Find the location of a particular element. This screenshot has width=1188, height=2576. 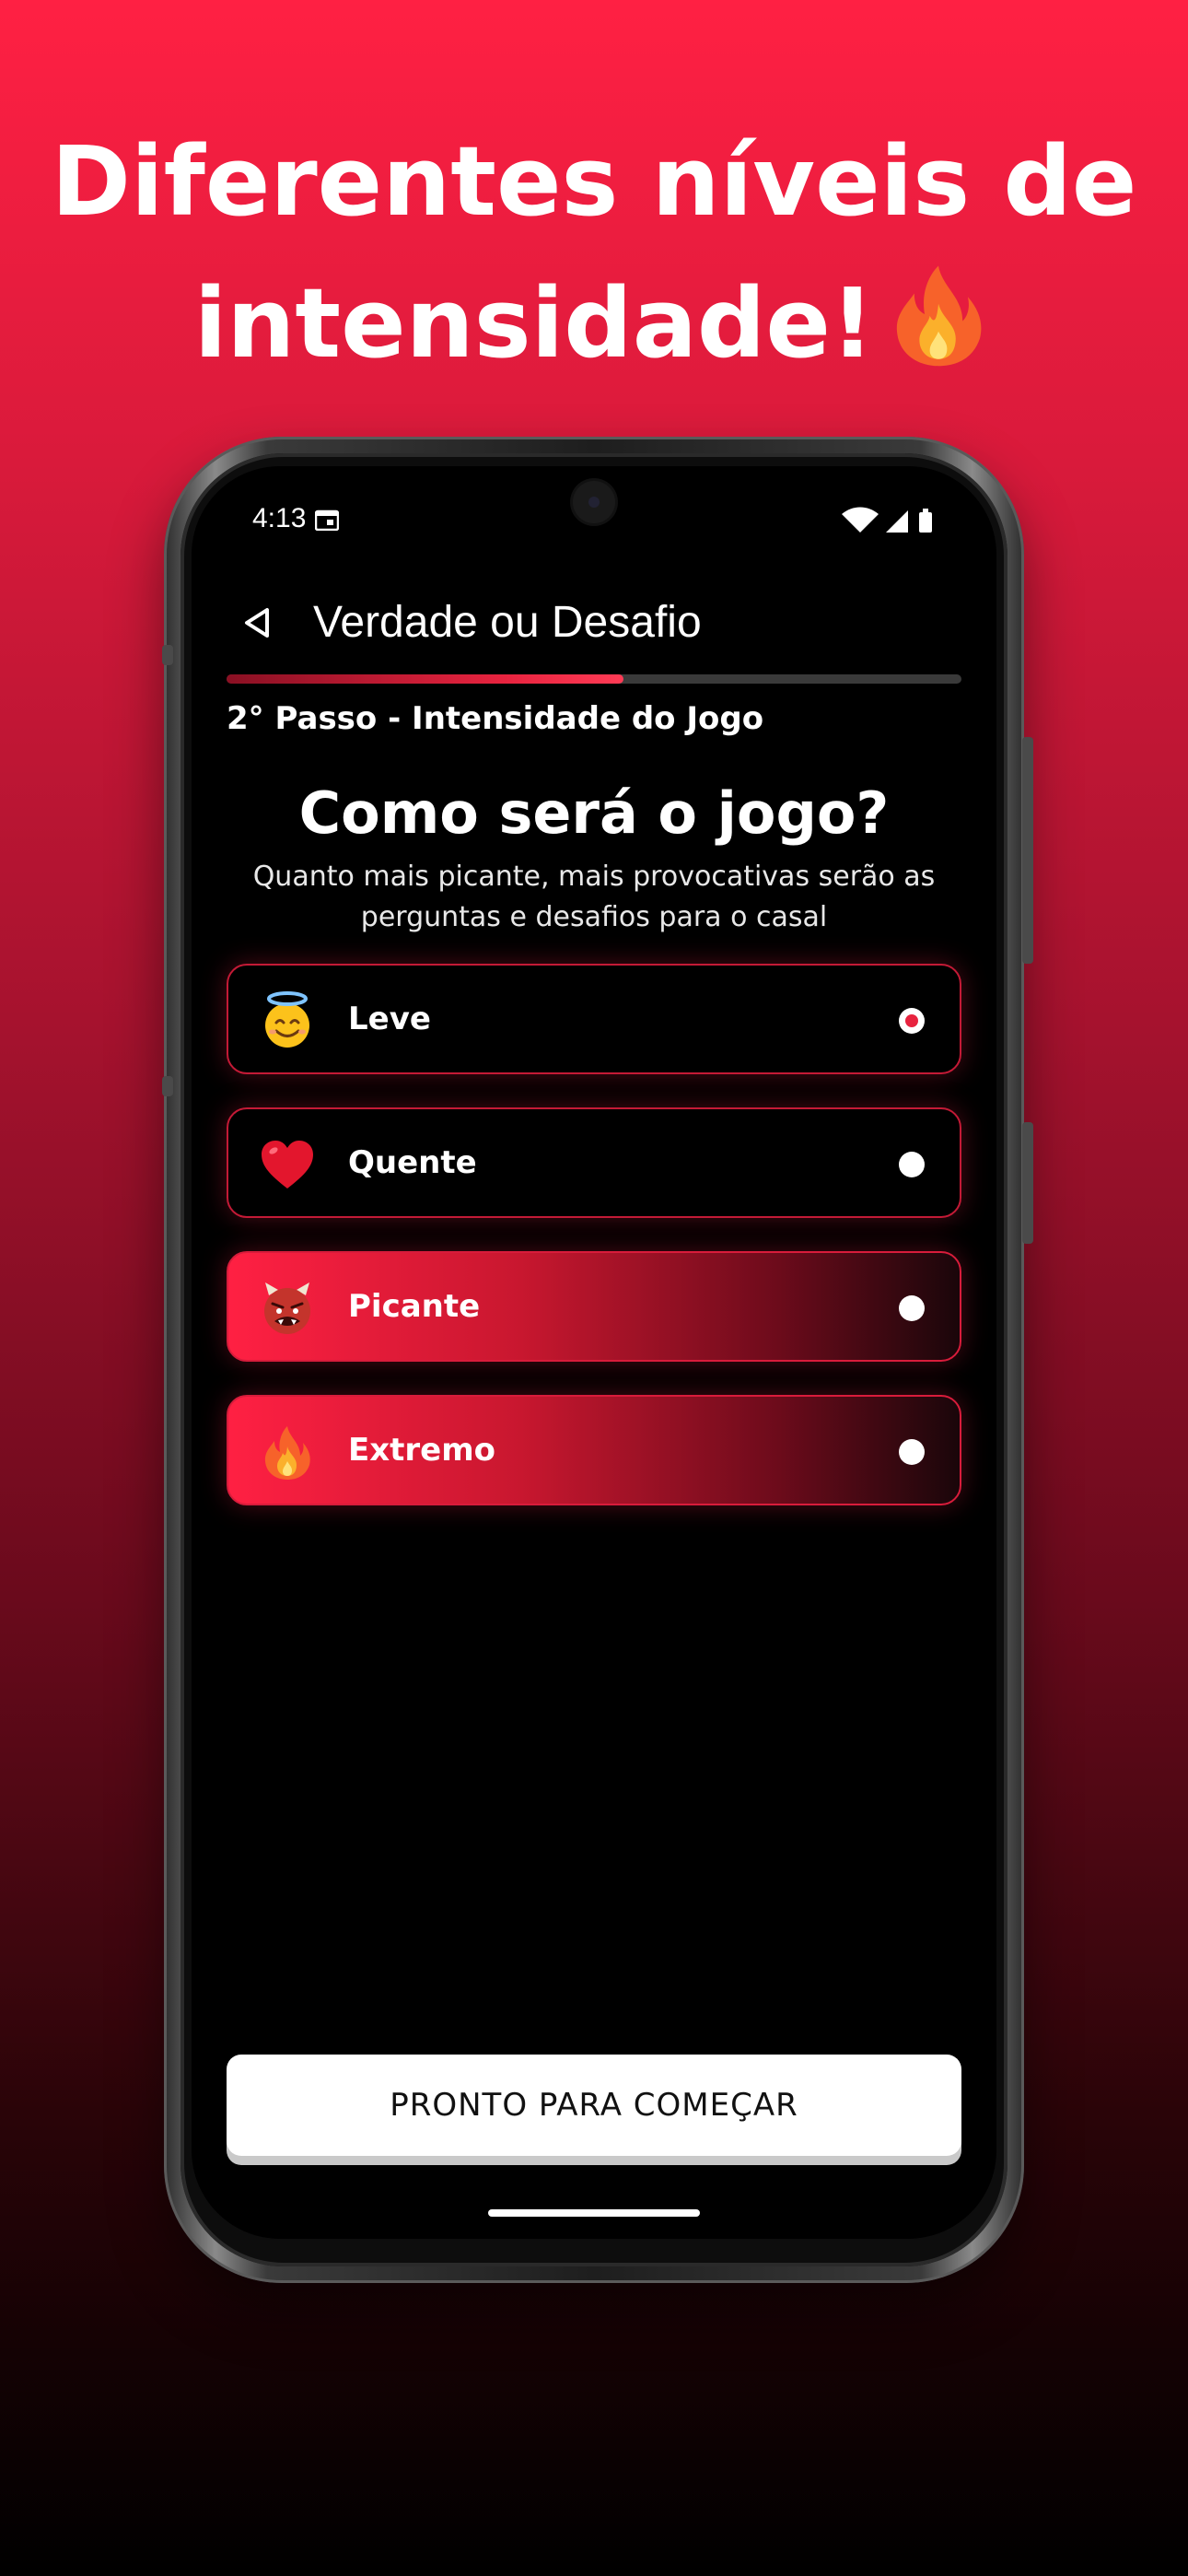

app-title: Verdade ou Desafio is located at coordinates (507, 622).